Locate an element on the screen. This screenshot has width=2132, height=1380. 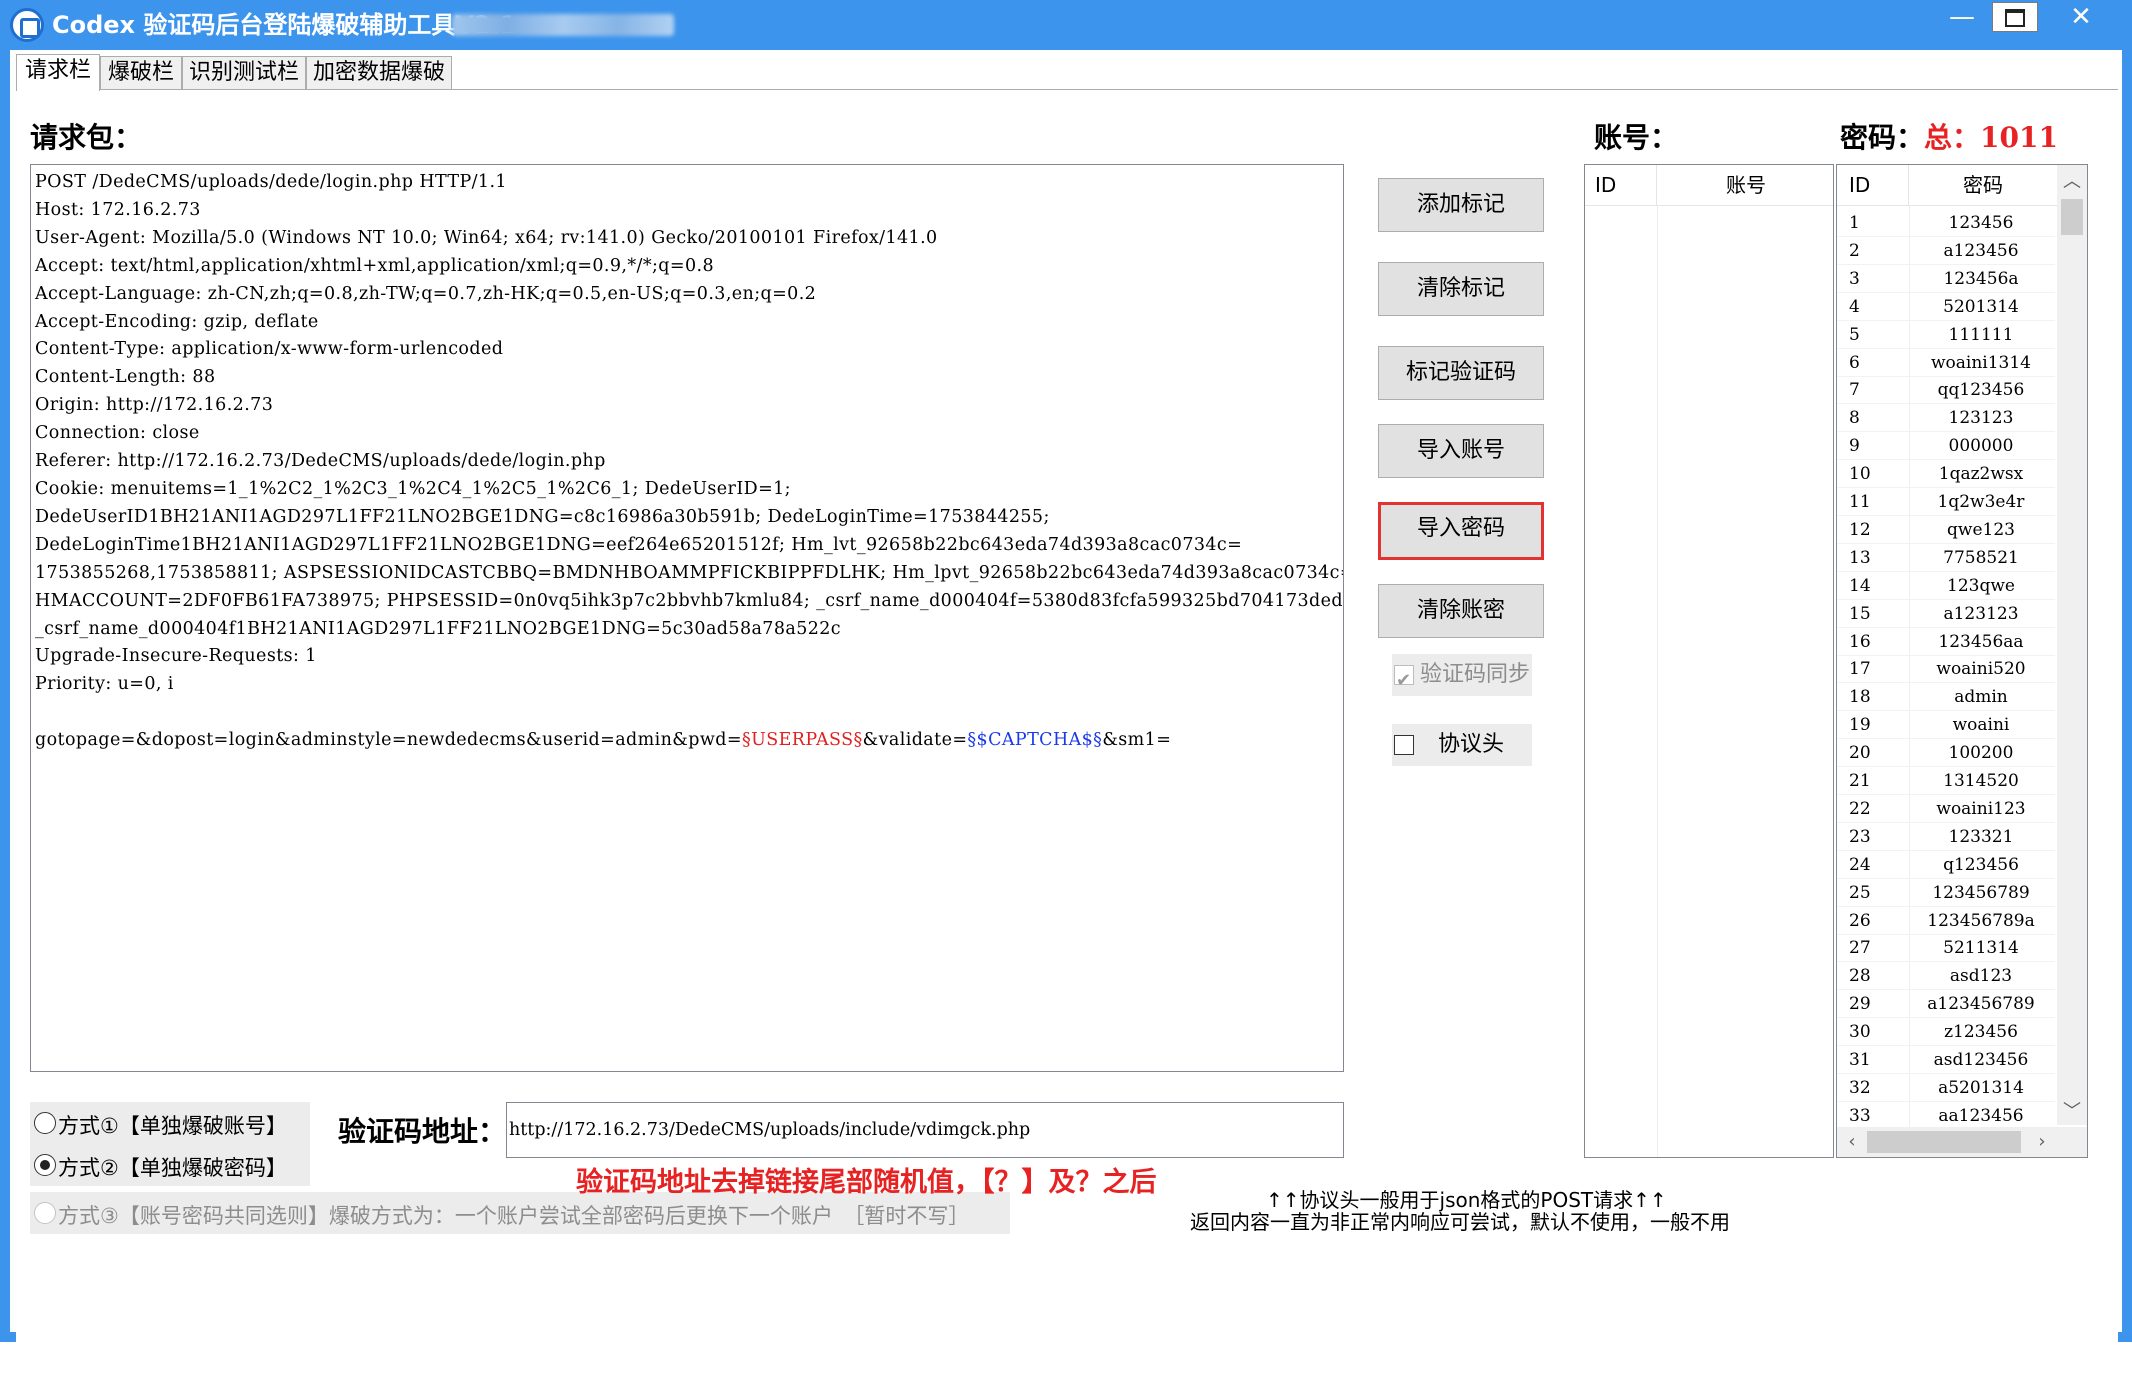
password-row: 4 5201314 is located at coordinates (1946, 307).